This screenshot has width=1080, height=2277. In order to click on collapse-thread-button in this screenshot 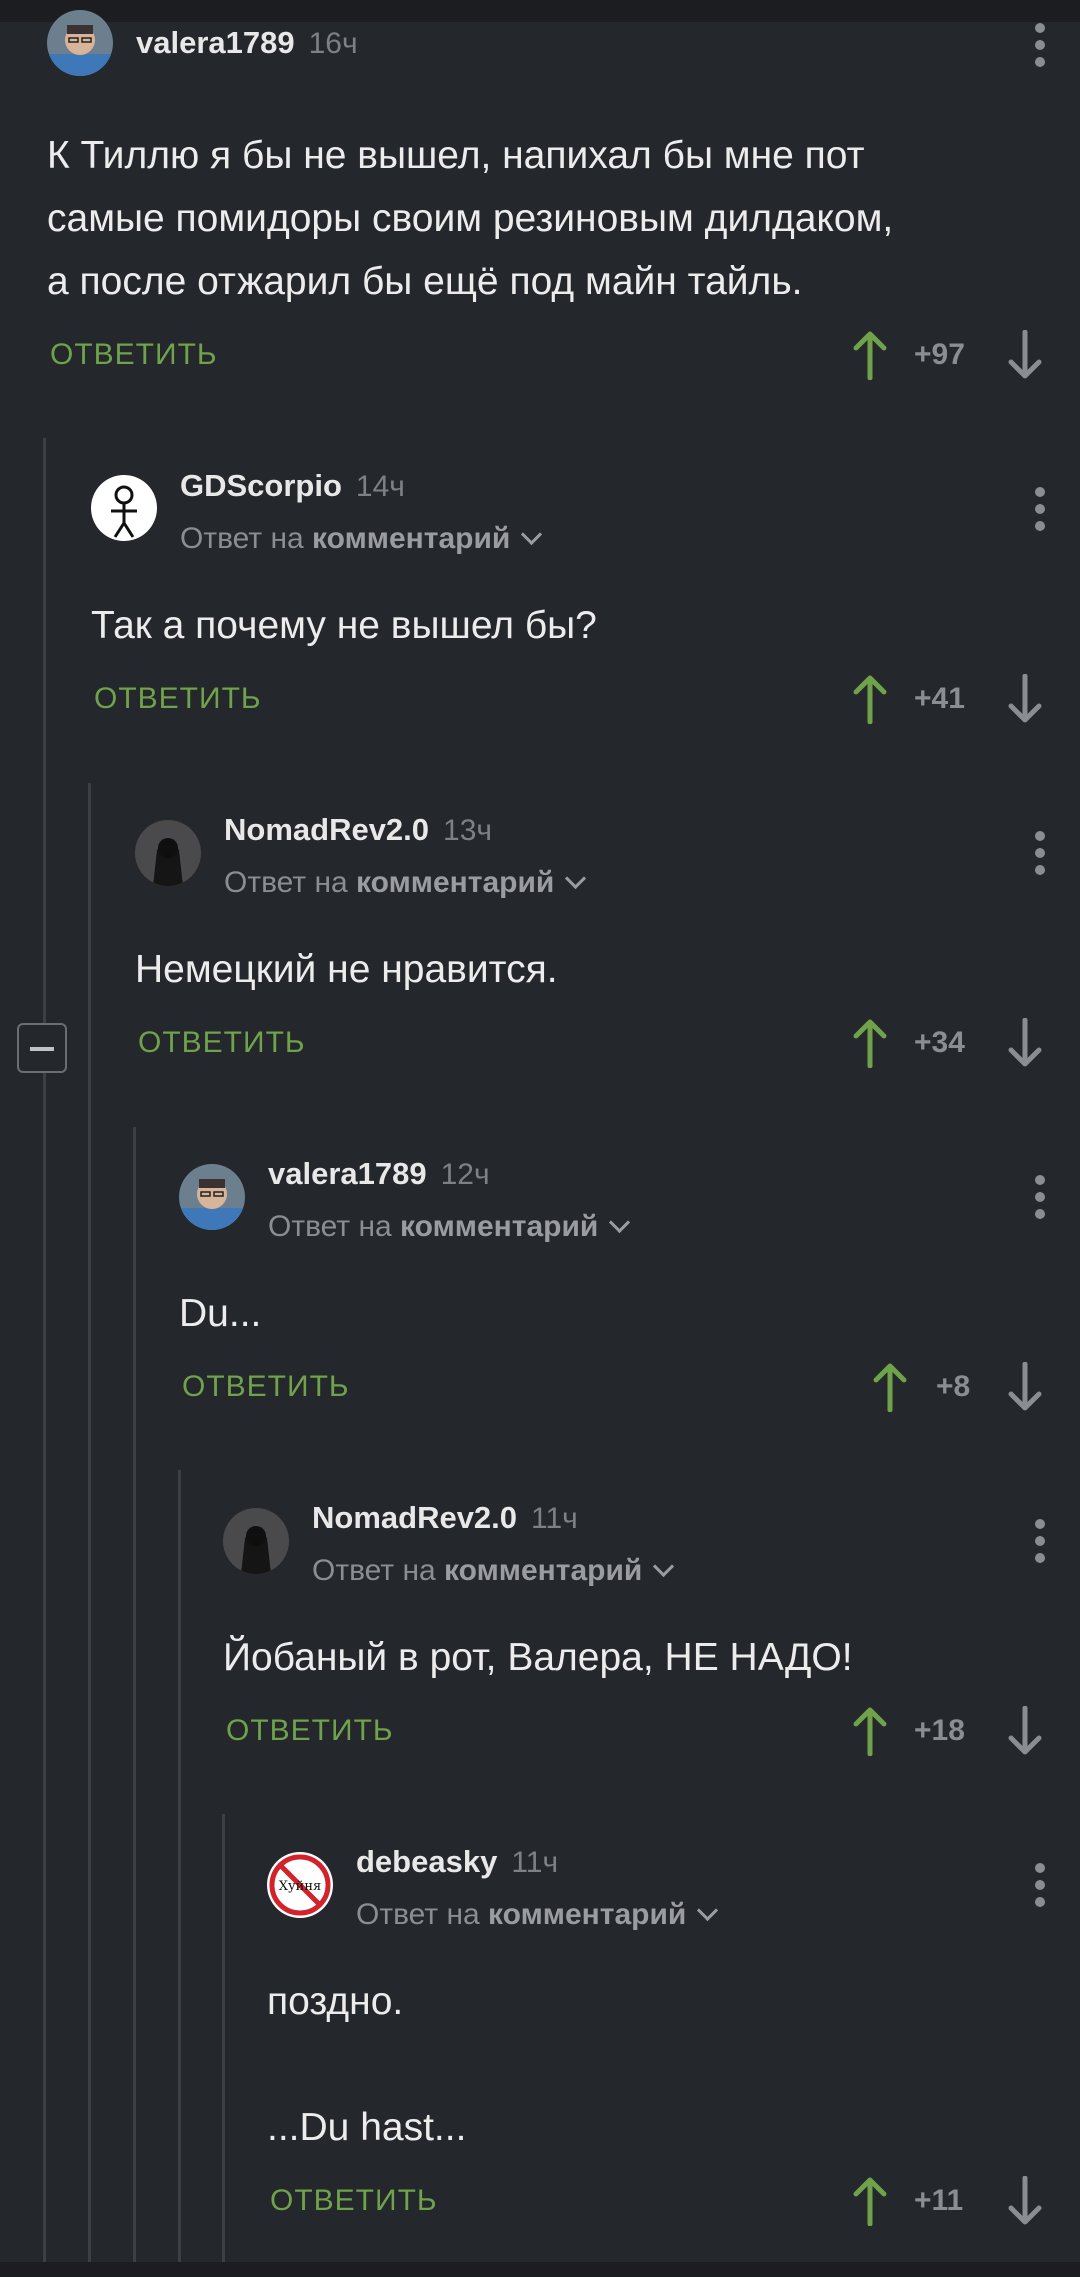, I will do `click(42, 1048)`.